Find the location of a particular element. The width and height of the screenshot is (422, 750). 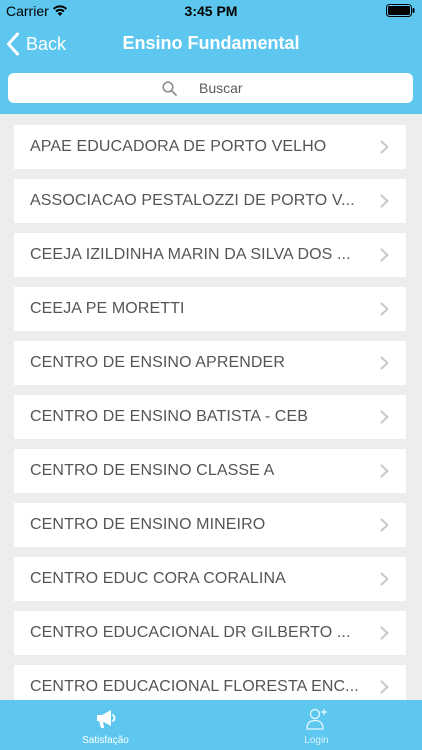

list-item: CEEJA PE MORETTI is located at coordinates (210, 309).